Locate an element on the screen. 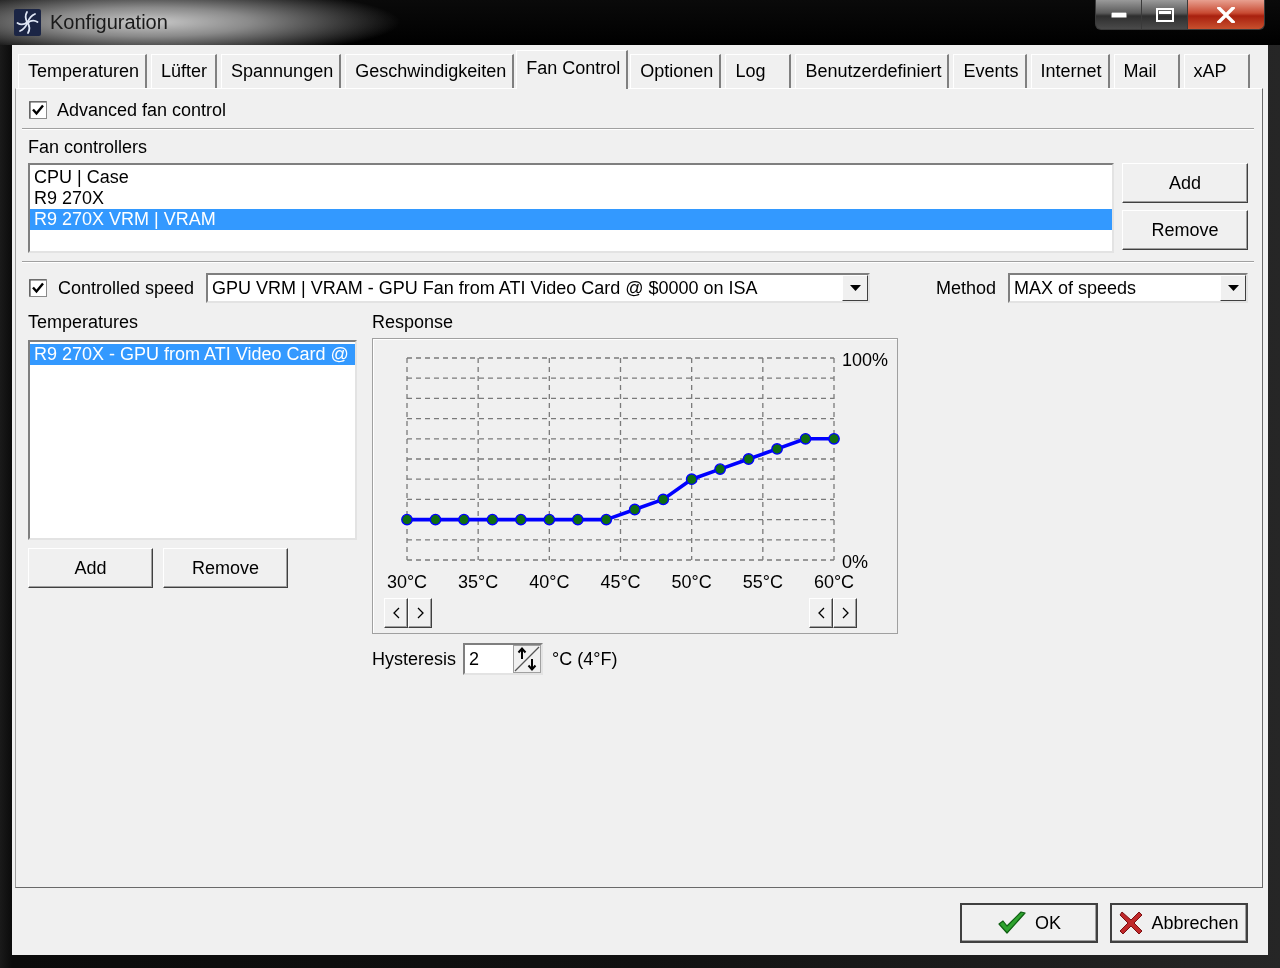 This screenshot has height=968, width=1280. axis-label: 35°C is located at coordinates (478, 582).